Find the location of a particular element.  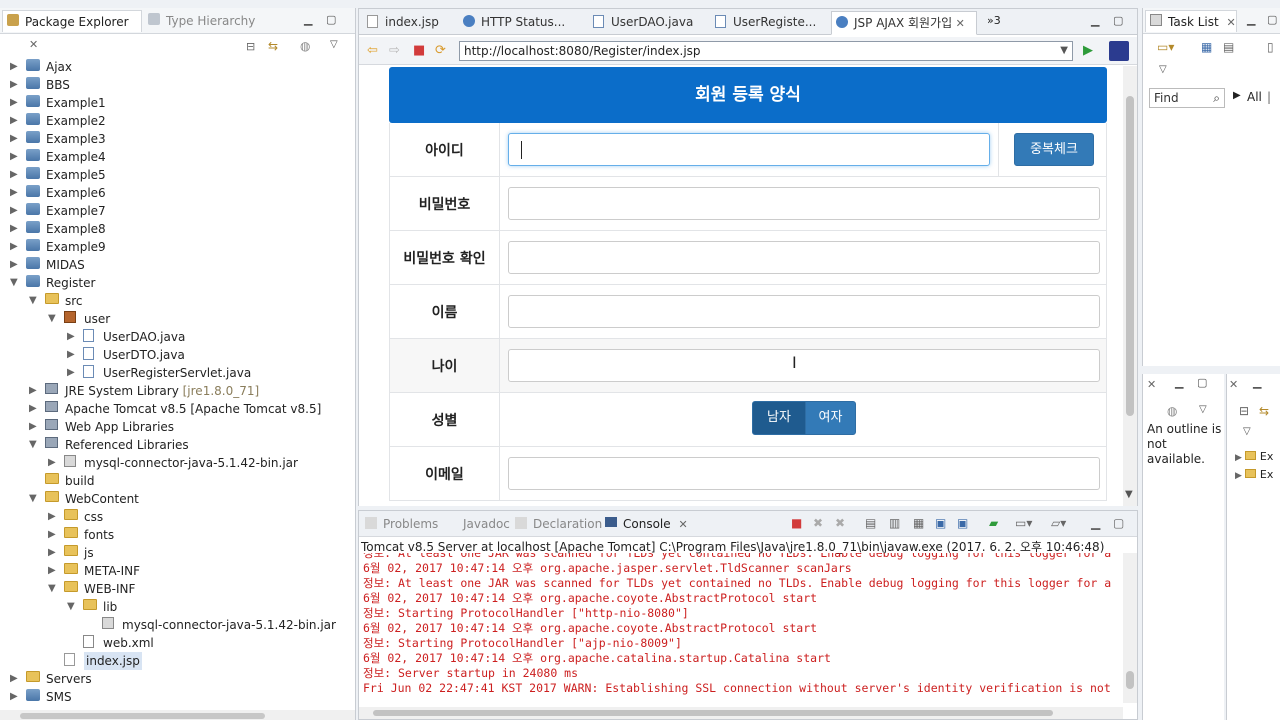

more-icon: ▯ is located at coordinates (1270, 47).